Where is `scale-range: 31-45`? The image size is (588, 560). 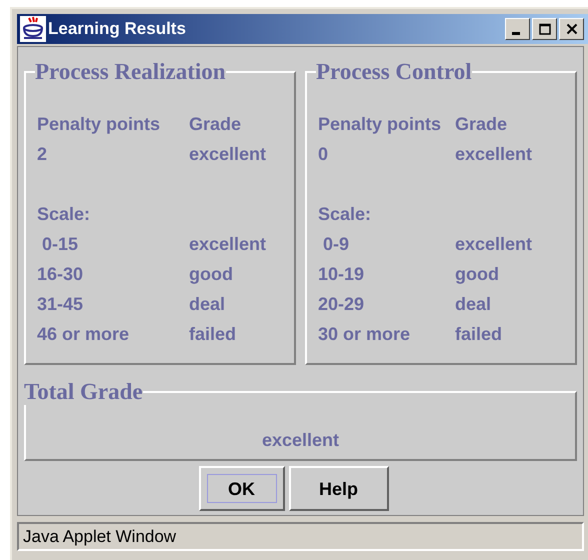 scale-range: 31-45 is located at coordinates (60, 304).